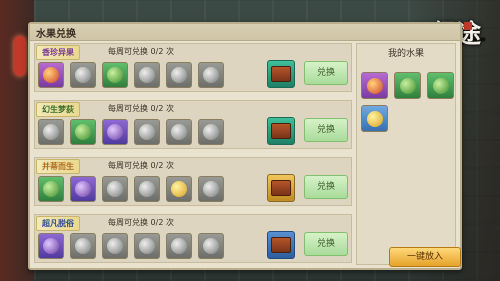 The height and width of the screenshot is (281, 500). What do you see at coordinates (193, 124) in the screenshot?
I see `exchange-row: 幻生梦荻 每周可兑换 0/2 次 兑换` at bounding box center [193, 124].